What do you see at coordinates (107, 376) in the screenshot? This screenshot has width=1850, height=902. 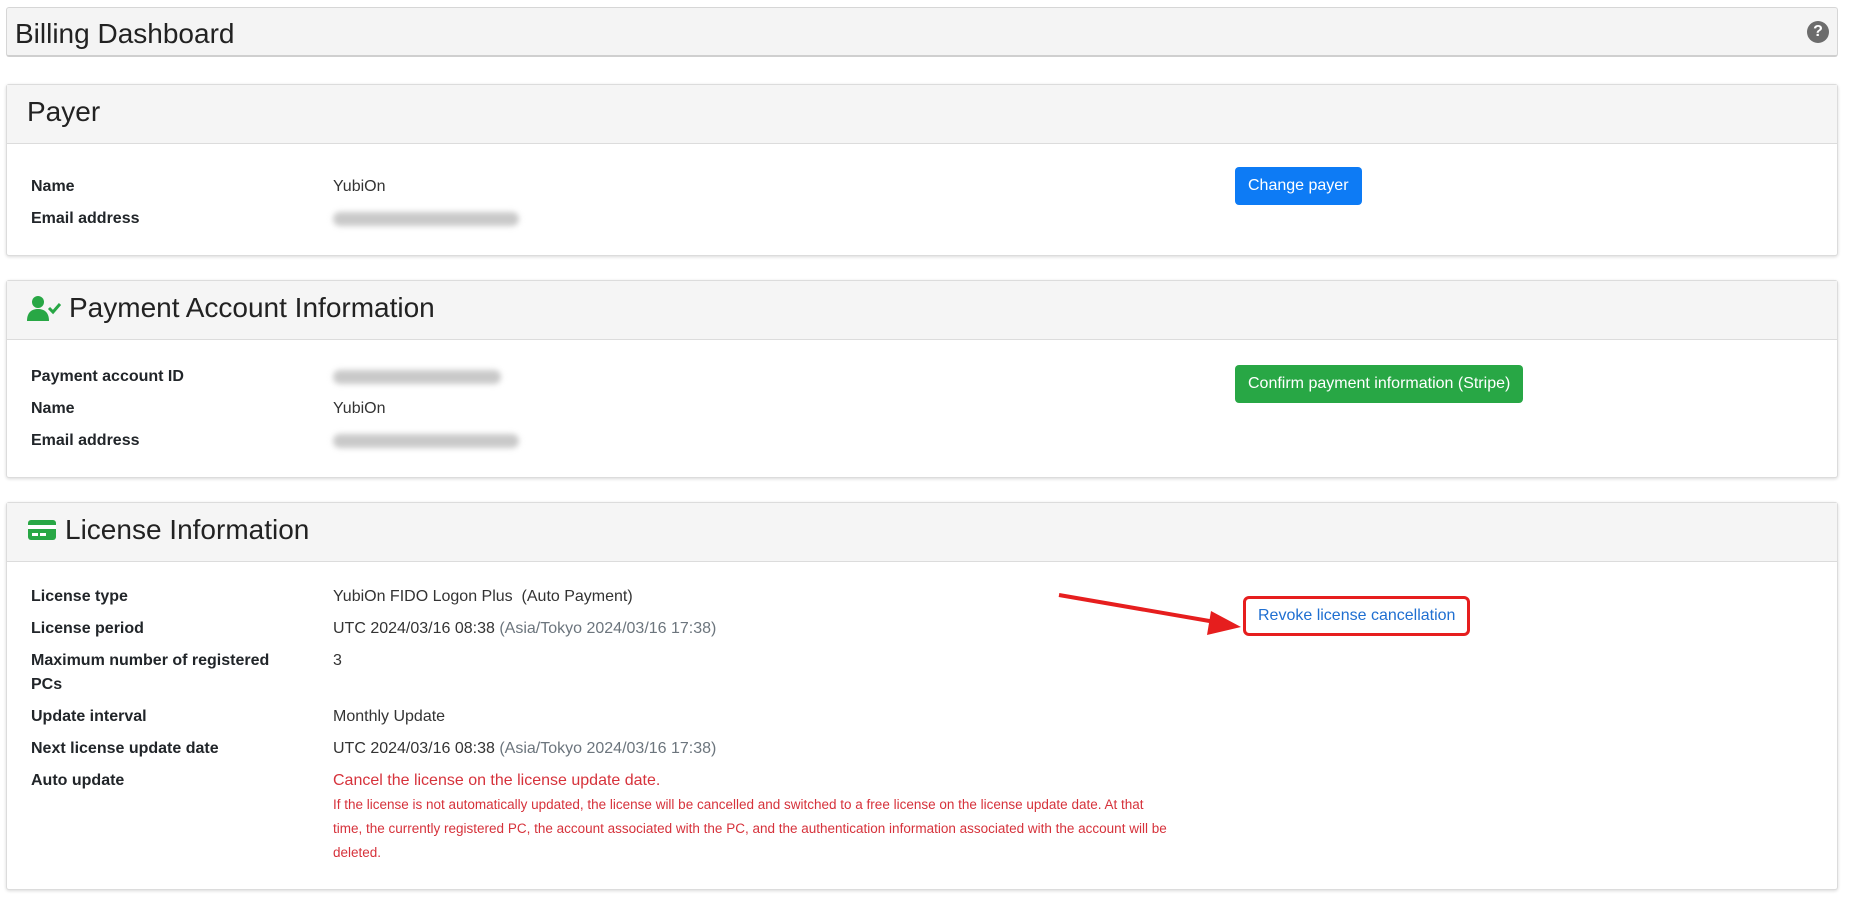 I see `payment-account-id-label: Payment account ID` at bounding box center [107, 376].